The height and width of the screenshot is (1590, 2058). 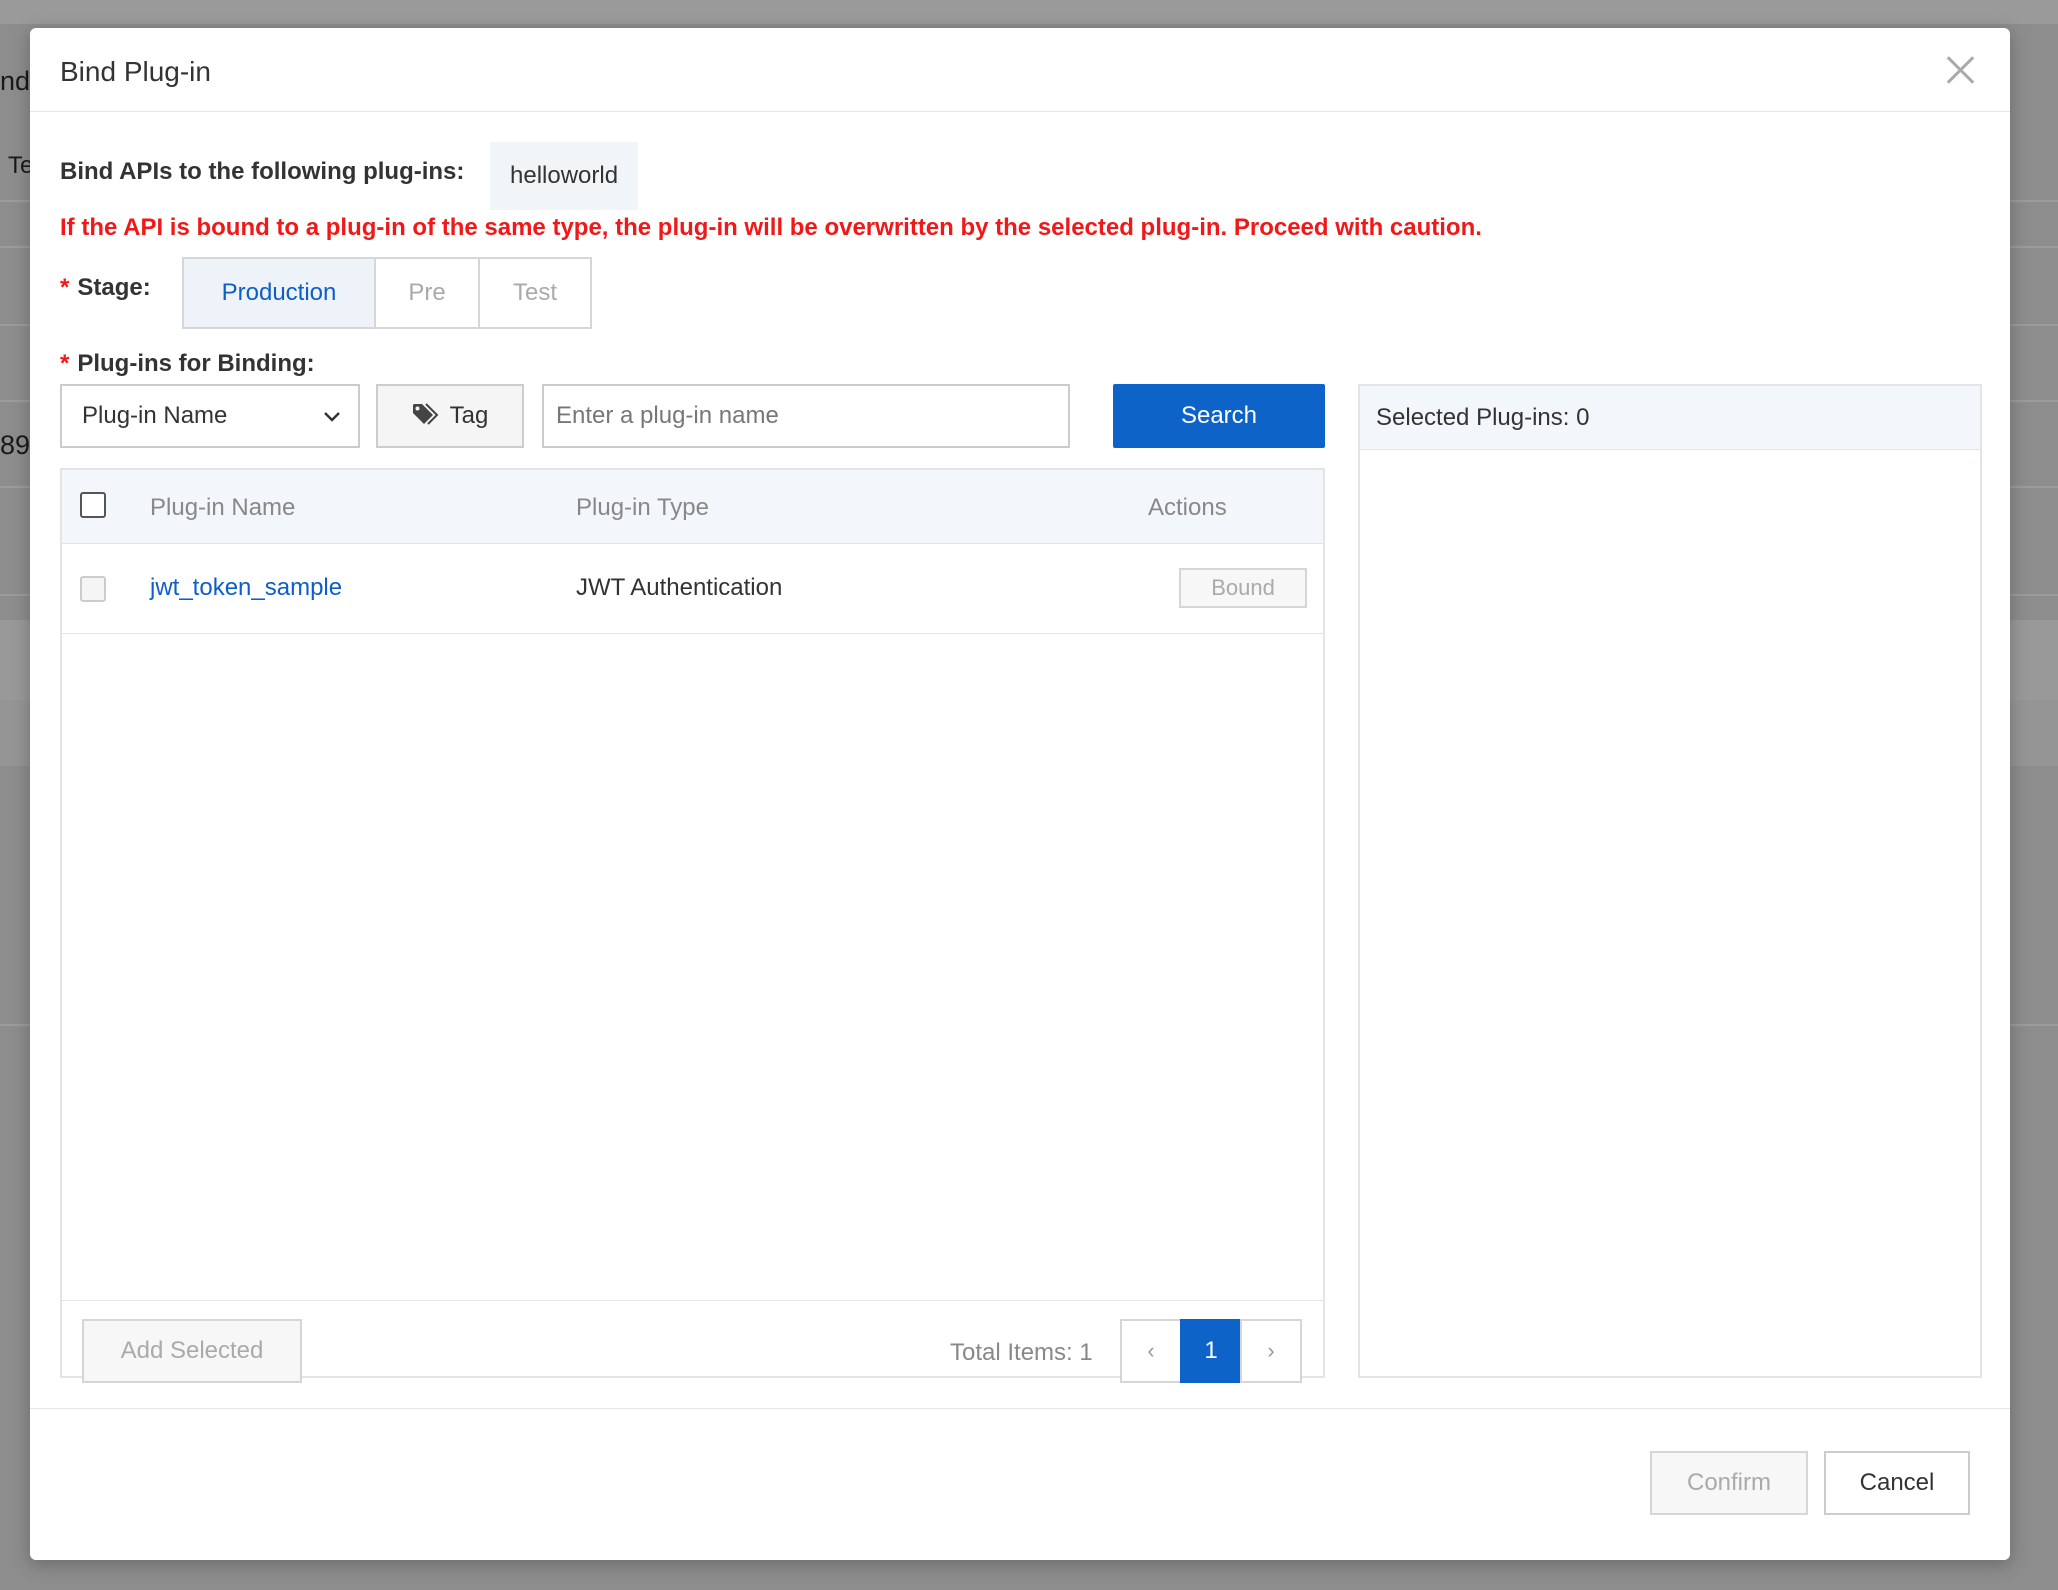 What do you see at coordinates (1151, 1351) in the screenshot?
I see `prev-page-button: ‹` at bounding box center [1151, 1351].